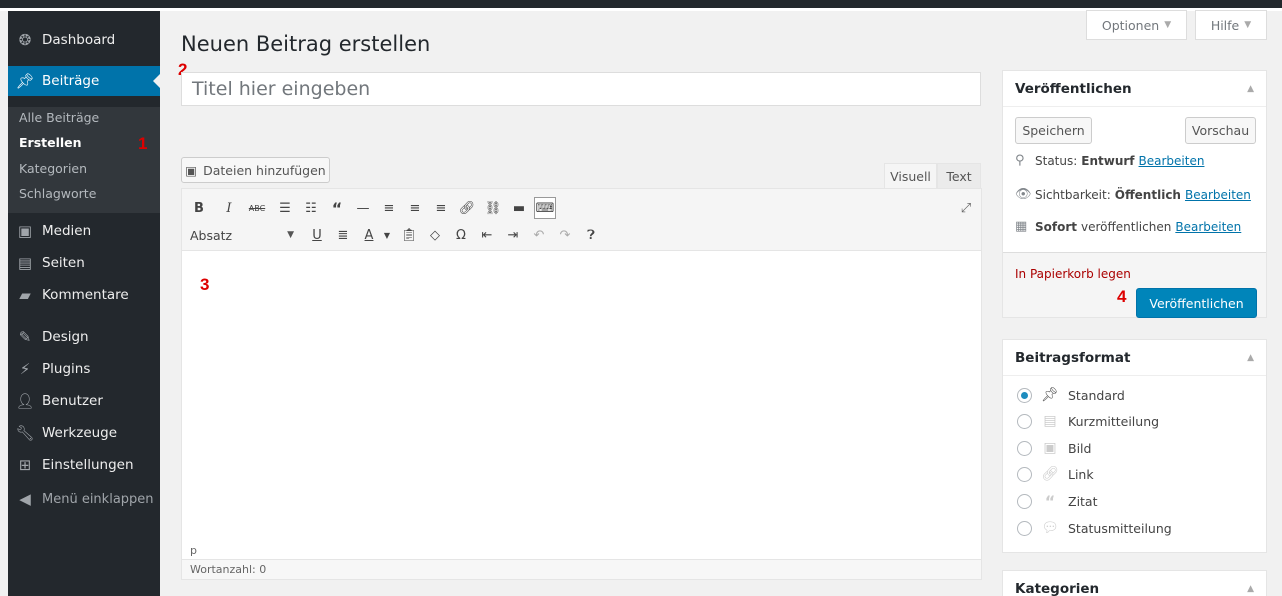 The image size is (1282, 596). What do you see at coordinates (1088, 421) in the screenshot?
I see `format-option-aside: ▤ Kurzmitteilung` at bounding box center [1088, 421].